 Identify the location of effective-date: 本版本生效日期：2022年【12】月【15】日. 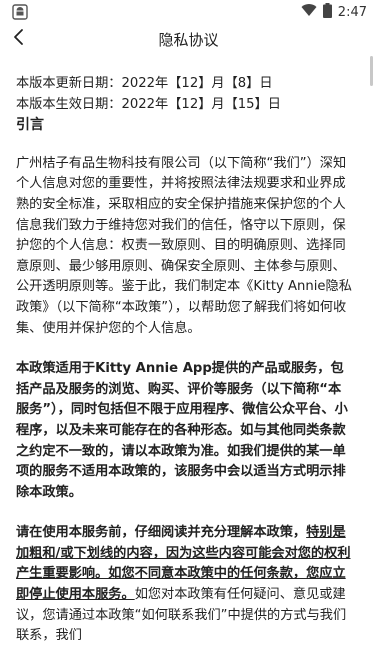
(148, 104).